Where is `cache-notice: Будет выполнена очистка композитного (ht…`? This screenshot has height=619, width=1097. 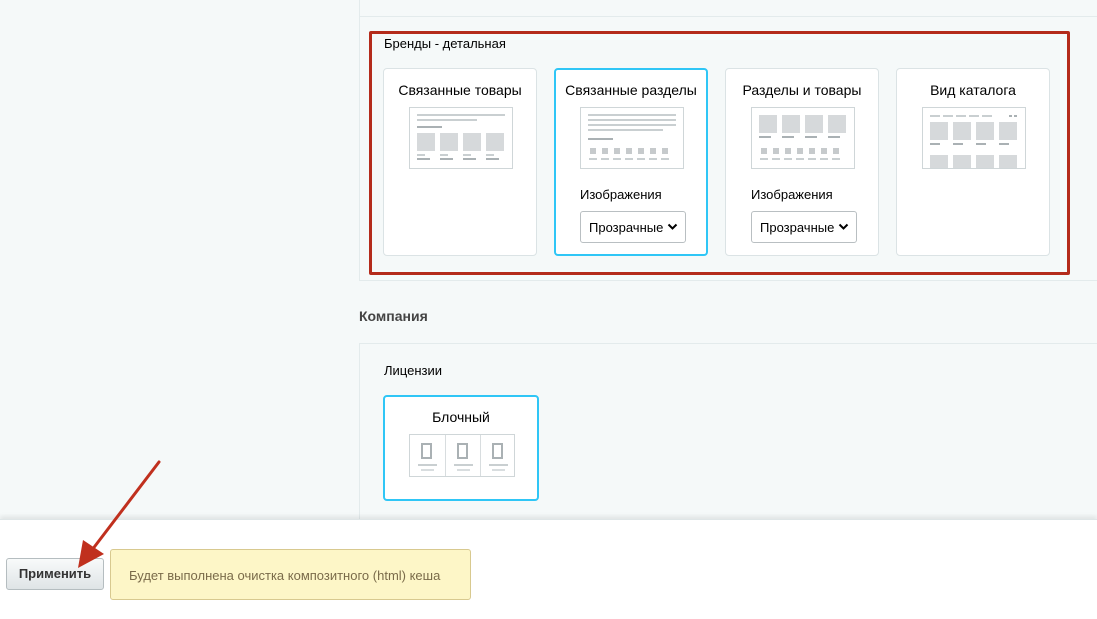
cache-notice: Будет выполнена очистка композитного (ht… is located at coordinates (290, 574).